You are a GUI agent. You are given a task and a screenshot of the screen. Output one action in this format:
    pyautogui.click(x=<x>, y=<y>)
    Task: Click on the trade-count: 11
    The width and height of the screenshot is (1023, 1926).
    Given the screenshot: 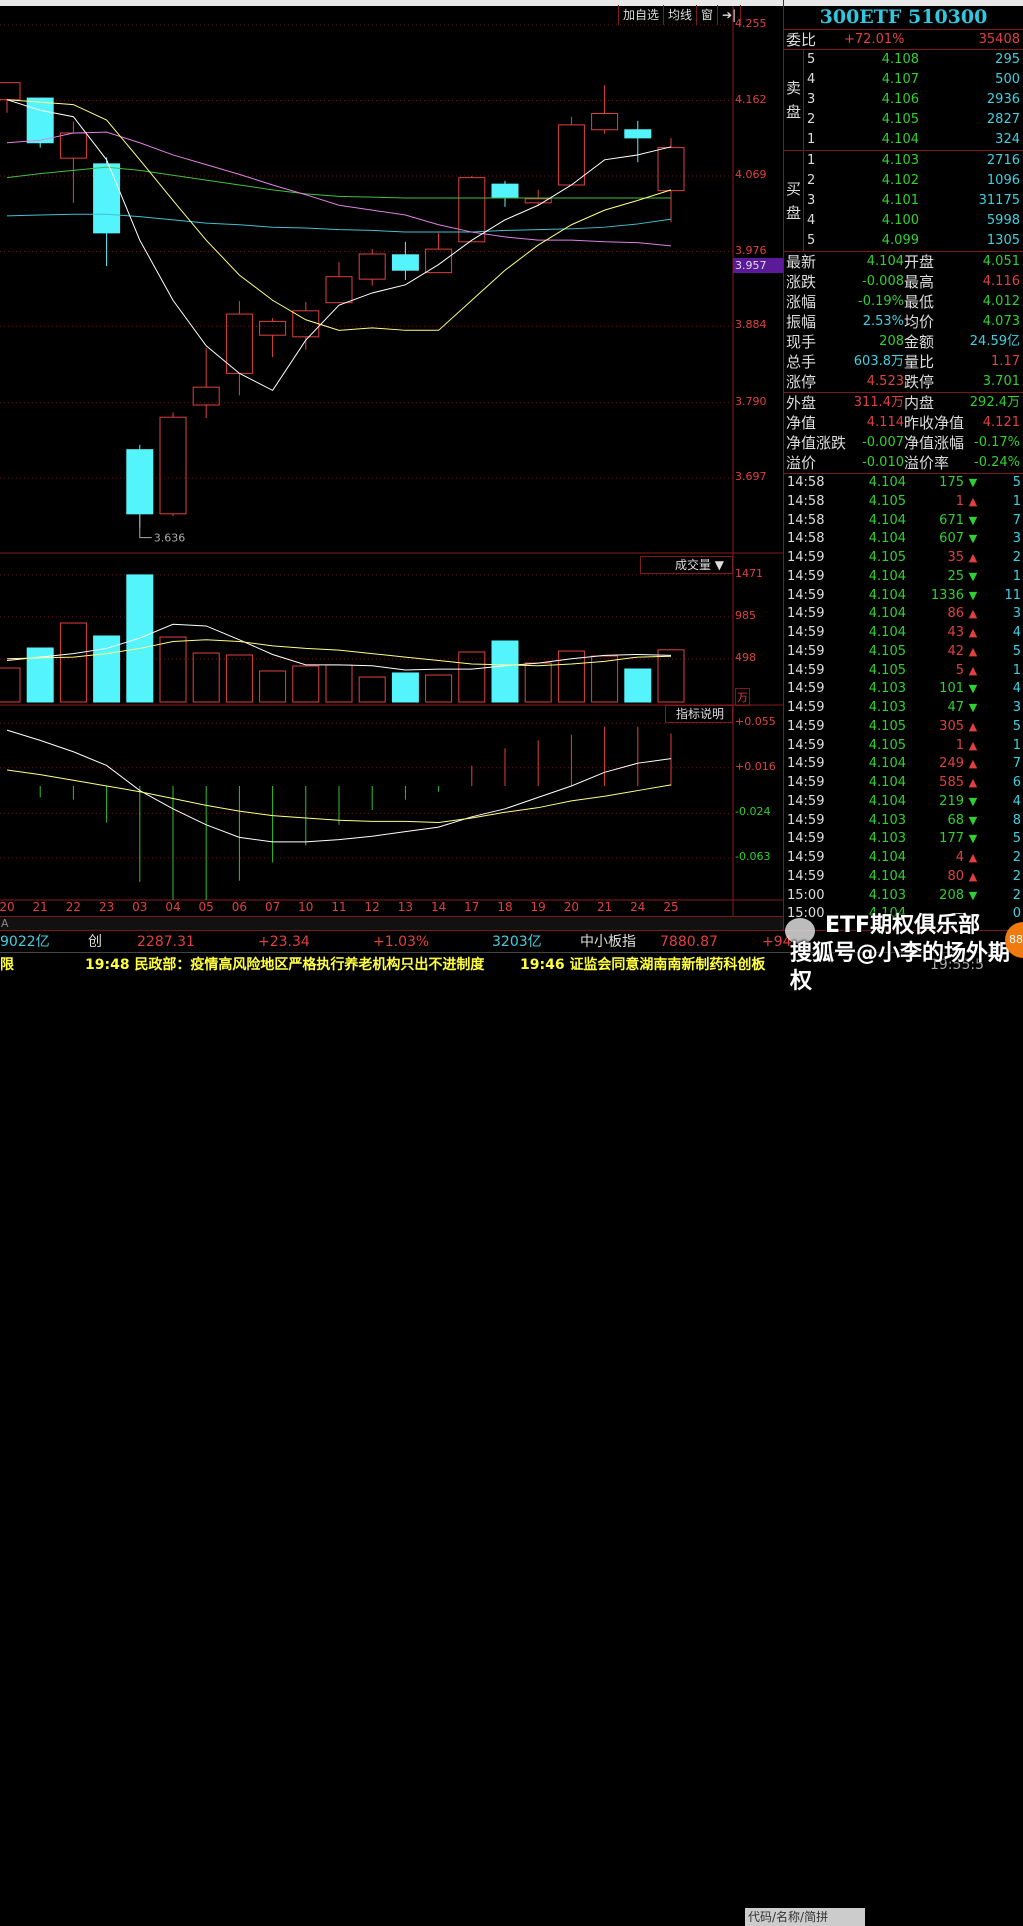 What is the action you would take?
    pyautogui.click(x=1012, y=595)
    